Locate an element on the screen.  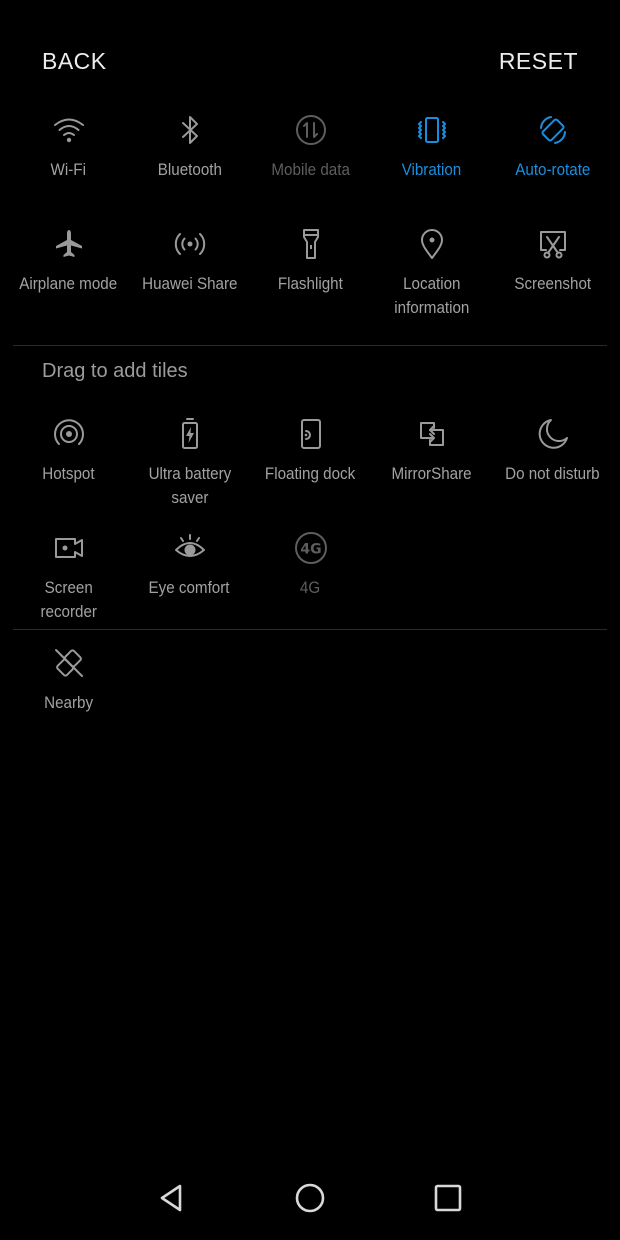
hotspot-icon is located at coordinates (69, 434).